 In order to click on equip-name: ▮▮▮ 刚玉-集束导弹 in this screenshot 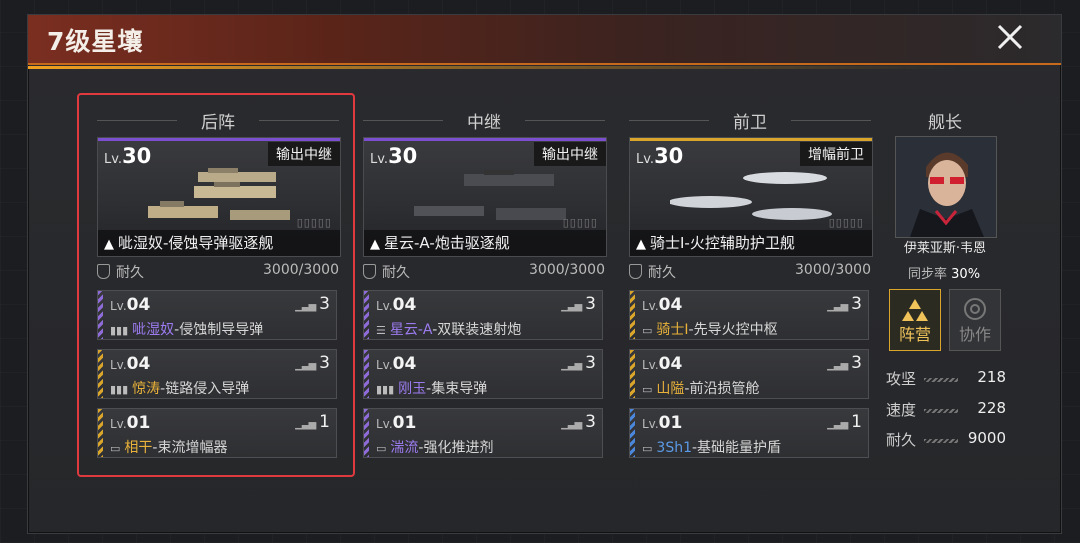, I will do `click(432, 389)`.